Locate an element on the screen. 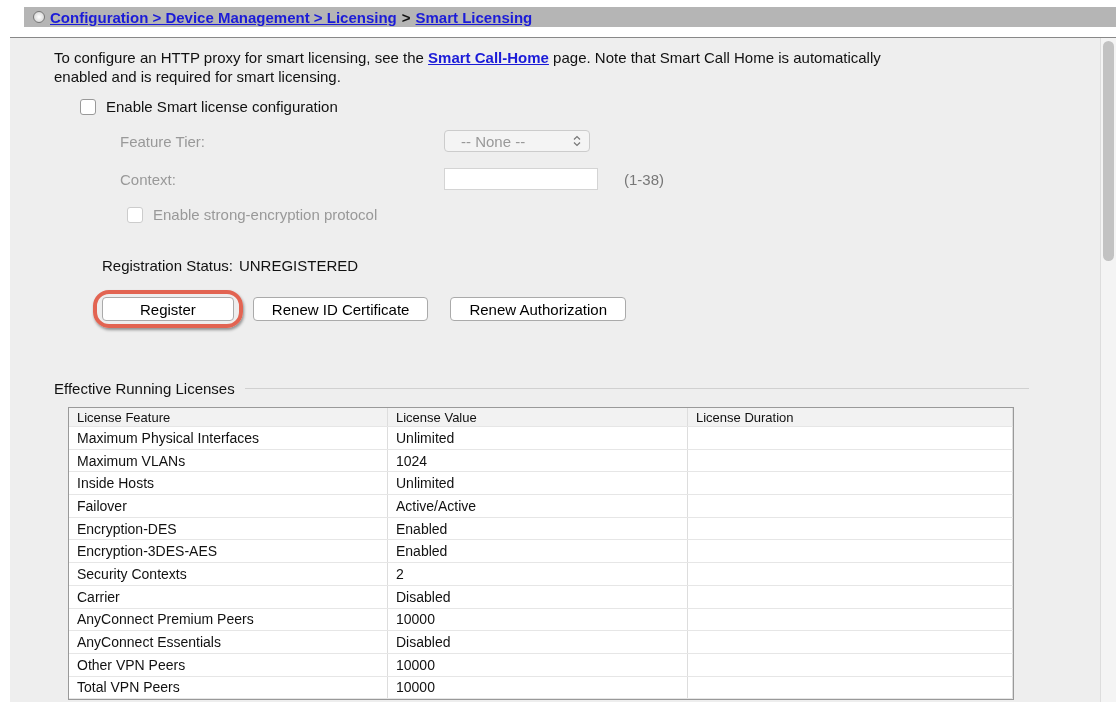 Image resolution: width=1116 pixels, height=702 pixels. table-cell: AnyConnect Essentials is located at coordinates (228, 642).